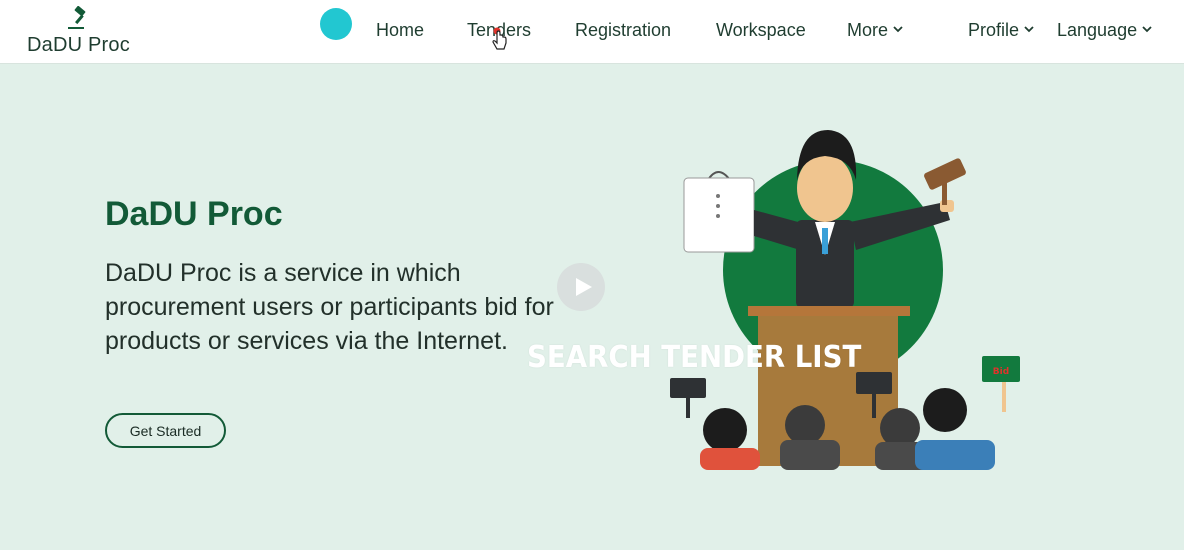  What do you see at coordinates (77, 17) in the screenshot?
I see `gavel-icon` at bounding box center [77, 17].